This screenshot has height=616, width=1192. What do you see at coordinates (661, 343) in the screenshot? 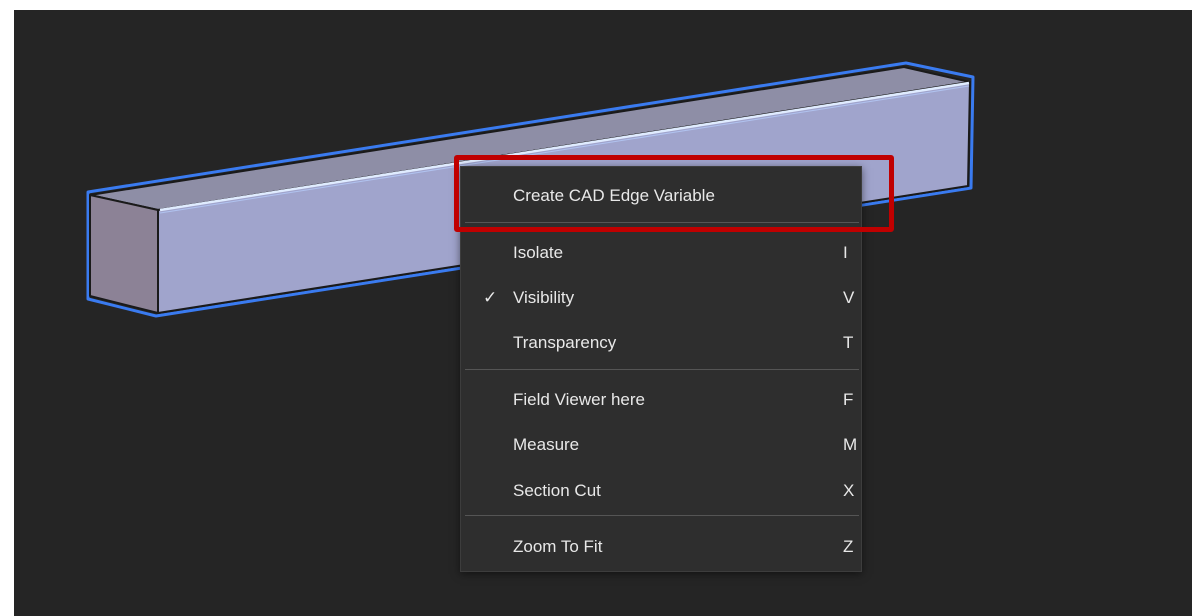
I see `menu-item-transparency: Transparency T` at bounding box center [661, 343].